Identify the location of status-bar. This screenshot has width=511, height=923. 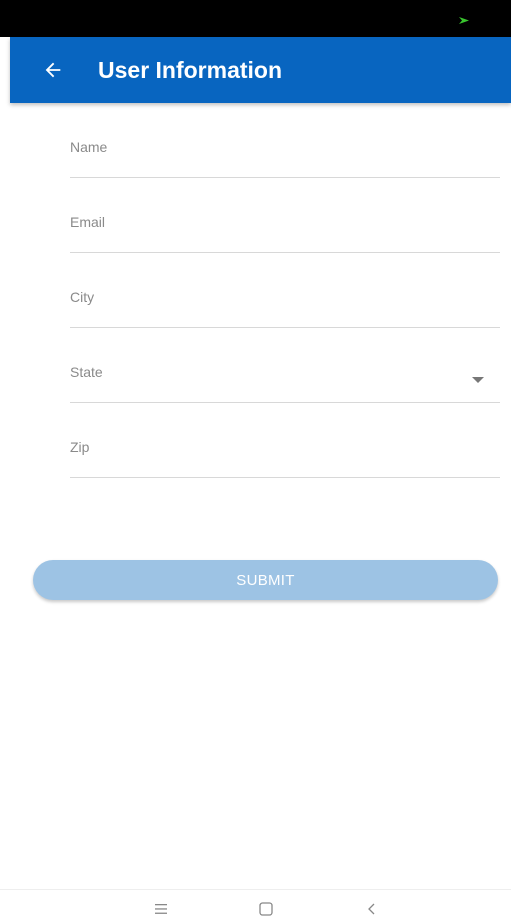
(255, 18).